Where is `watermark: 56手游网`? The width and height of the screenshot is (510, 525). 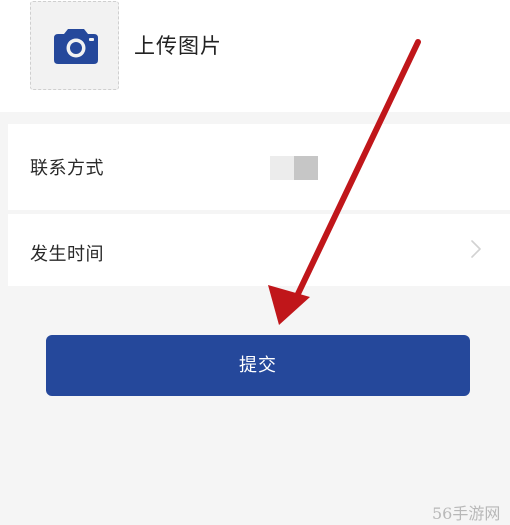
watermark: 56手游网 is located at coordinates (466, 513).